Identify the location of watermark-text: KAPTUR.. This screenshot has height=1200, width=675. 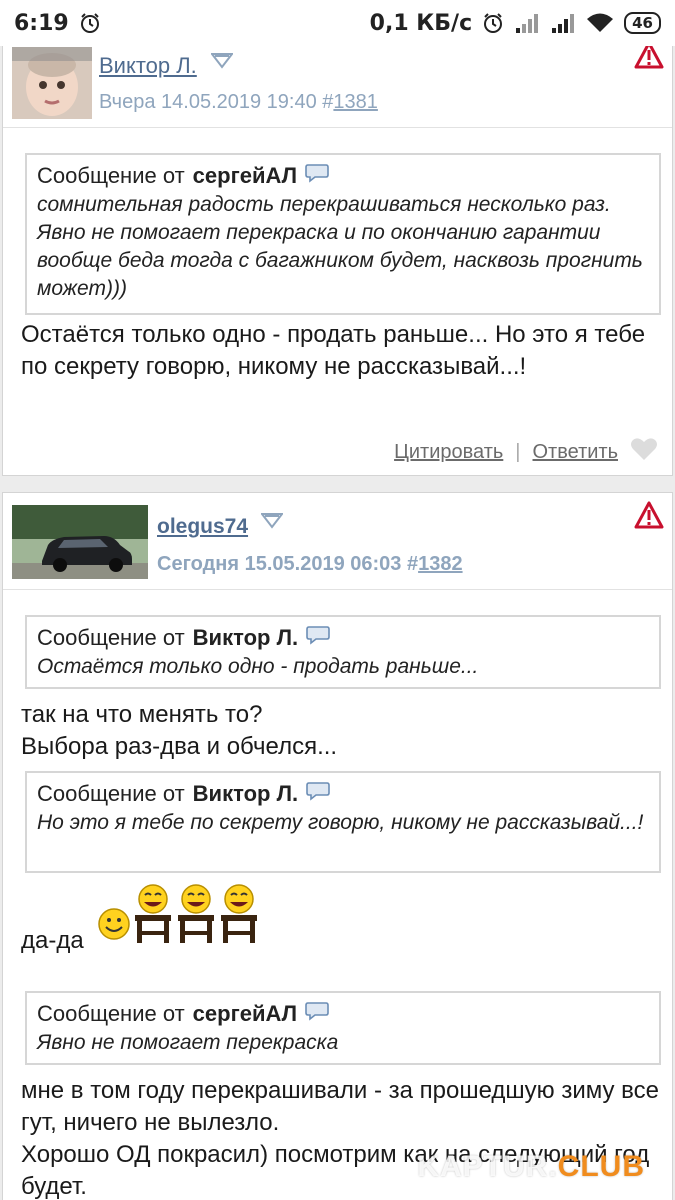
(487, 1166).